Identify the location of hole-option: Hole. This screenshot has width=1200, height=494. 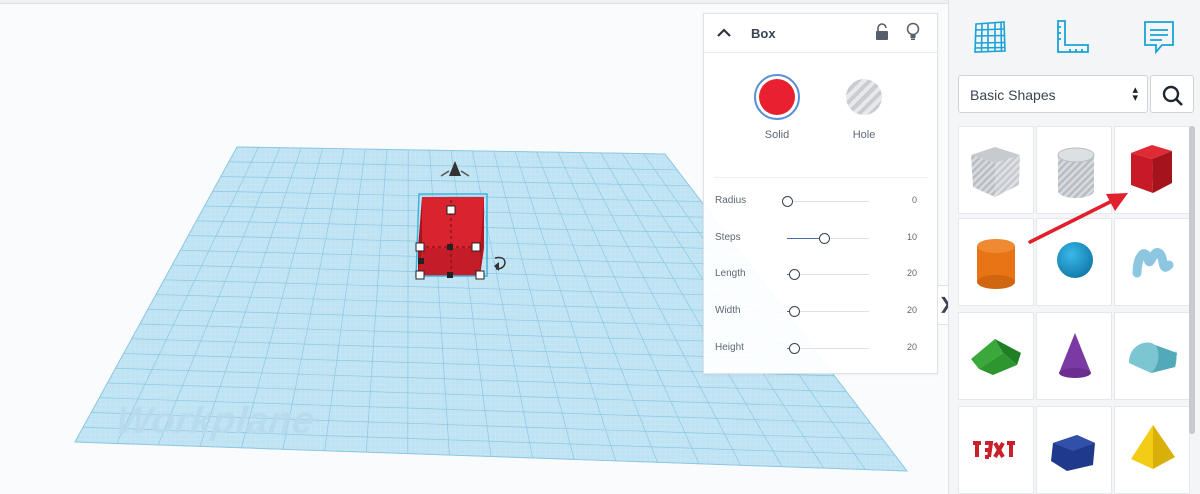
(864, 107).